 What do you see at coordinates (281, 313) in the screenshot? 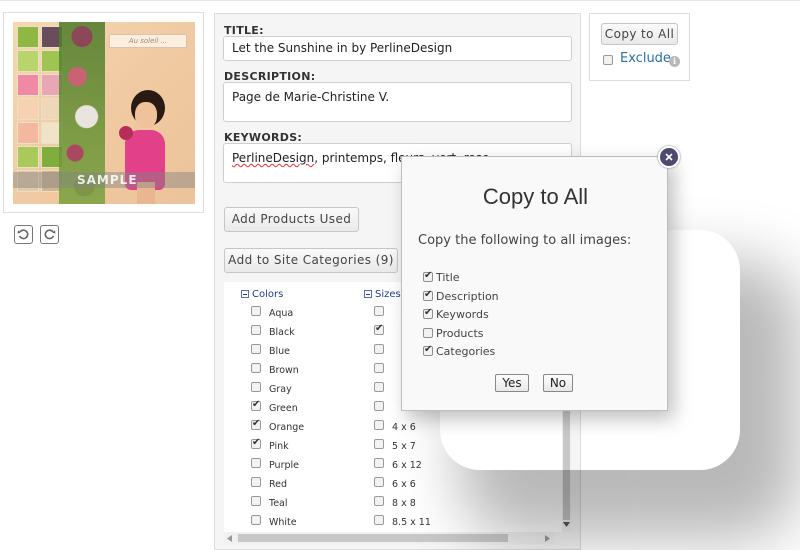
I see `color-category-label: Aqua` at bounding box center [281, 313].